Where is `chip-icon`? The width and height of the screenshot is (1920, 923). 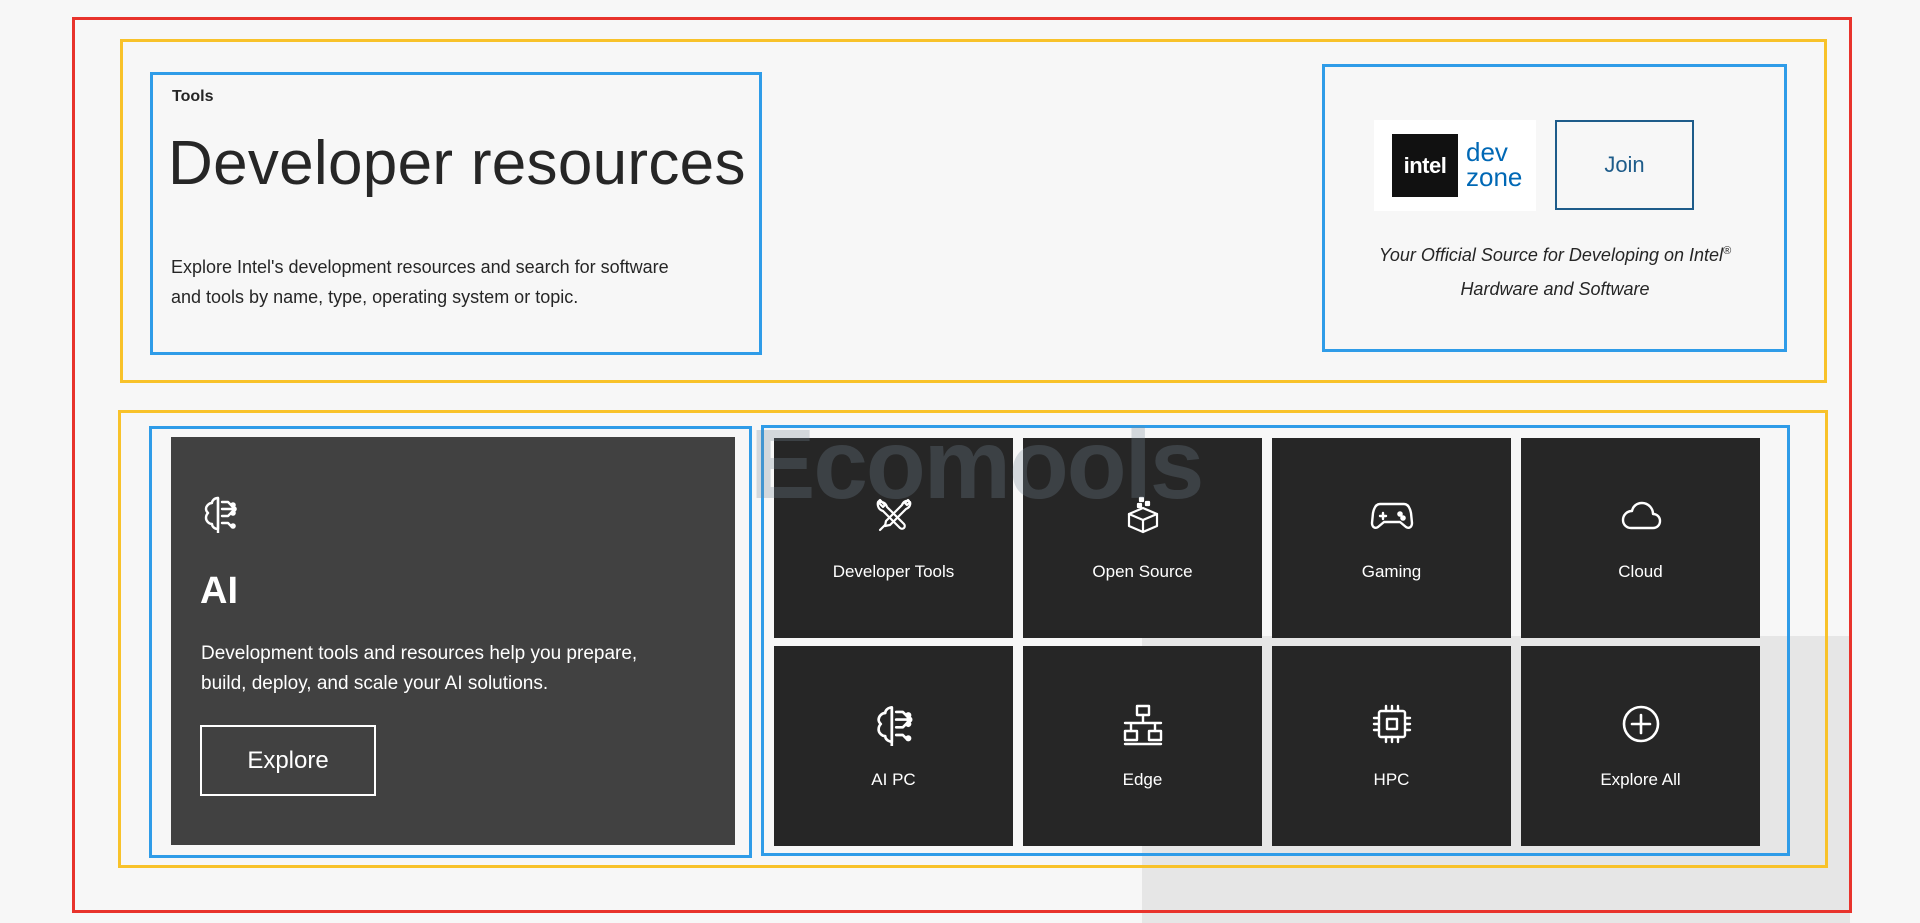 chip-icon is located at coordinates (1392, 724).